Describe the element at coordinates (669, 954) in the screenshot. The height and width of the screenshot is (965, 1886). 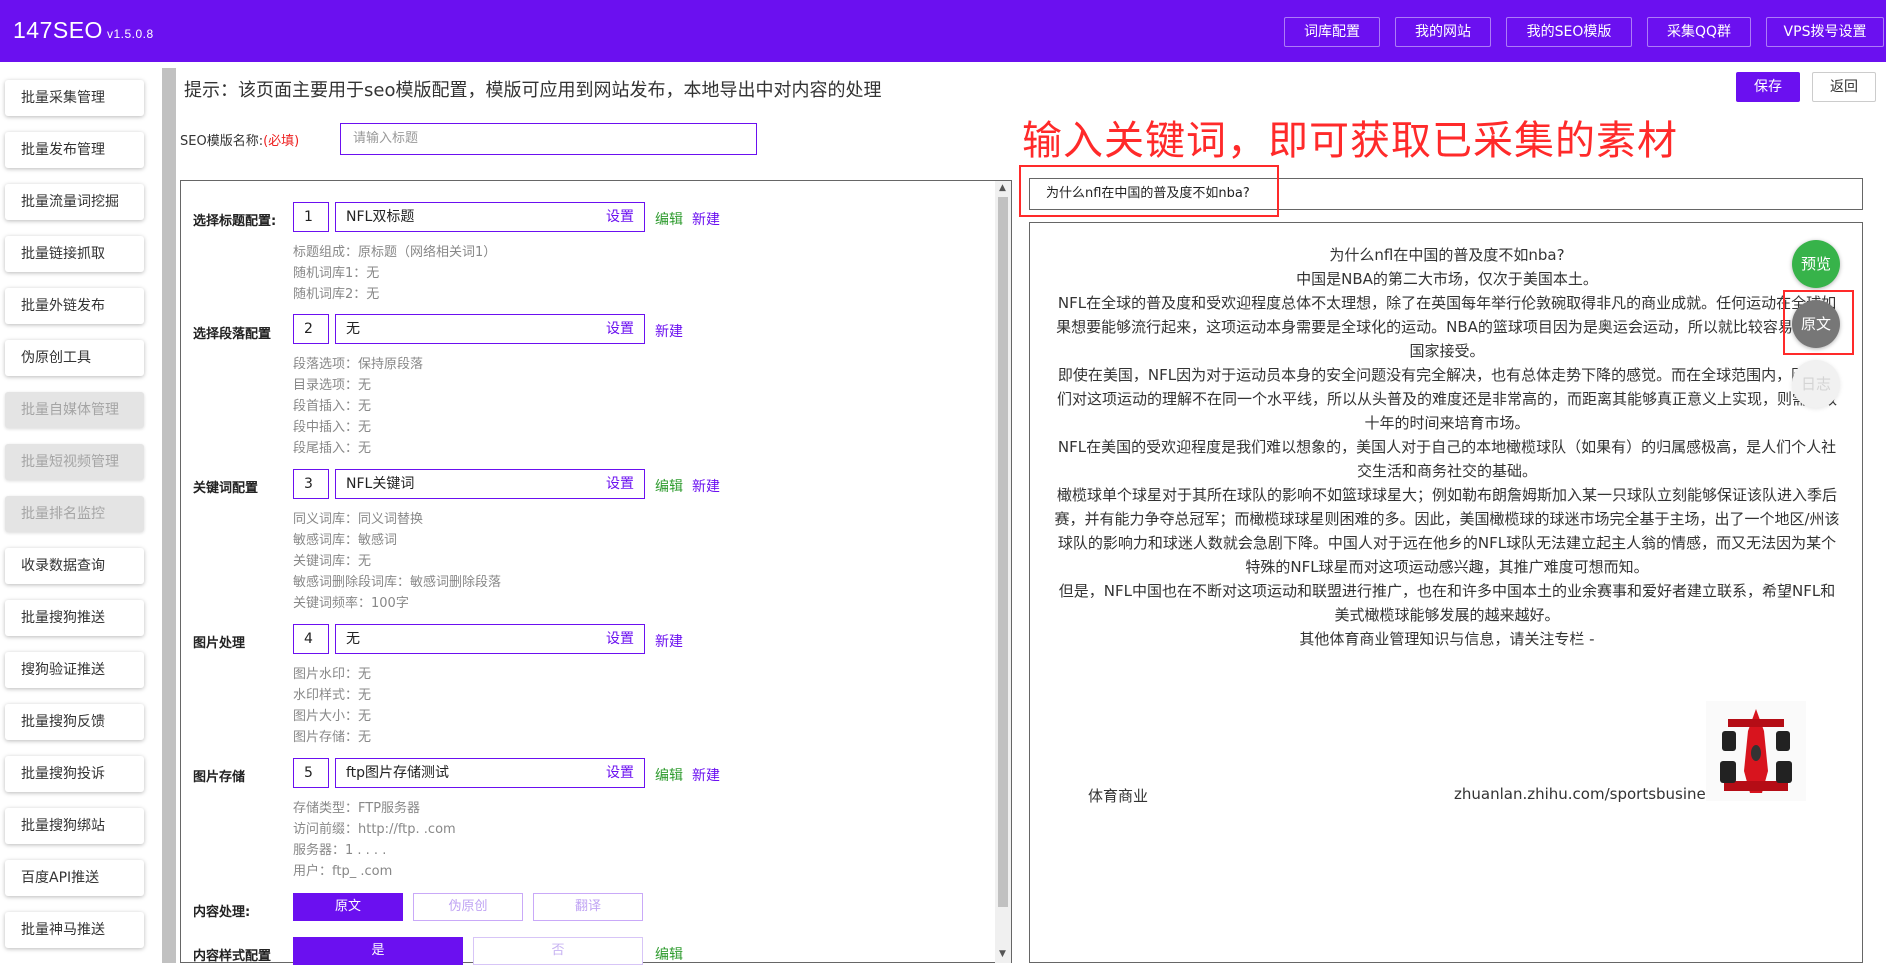
I see `content-style-edit: 编辑` at that location.